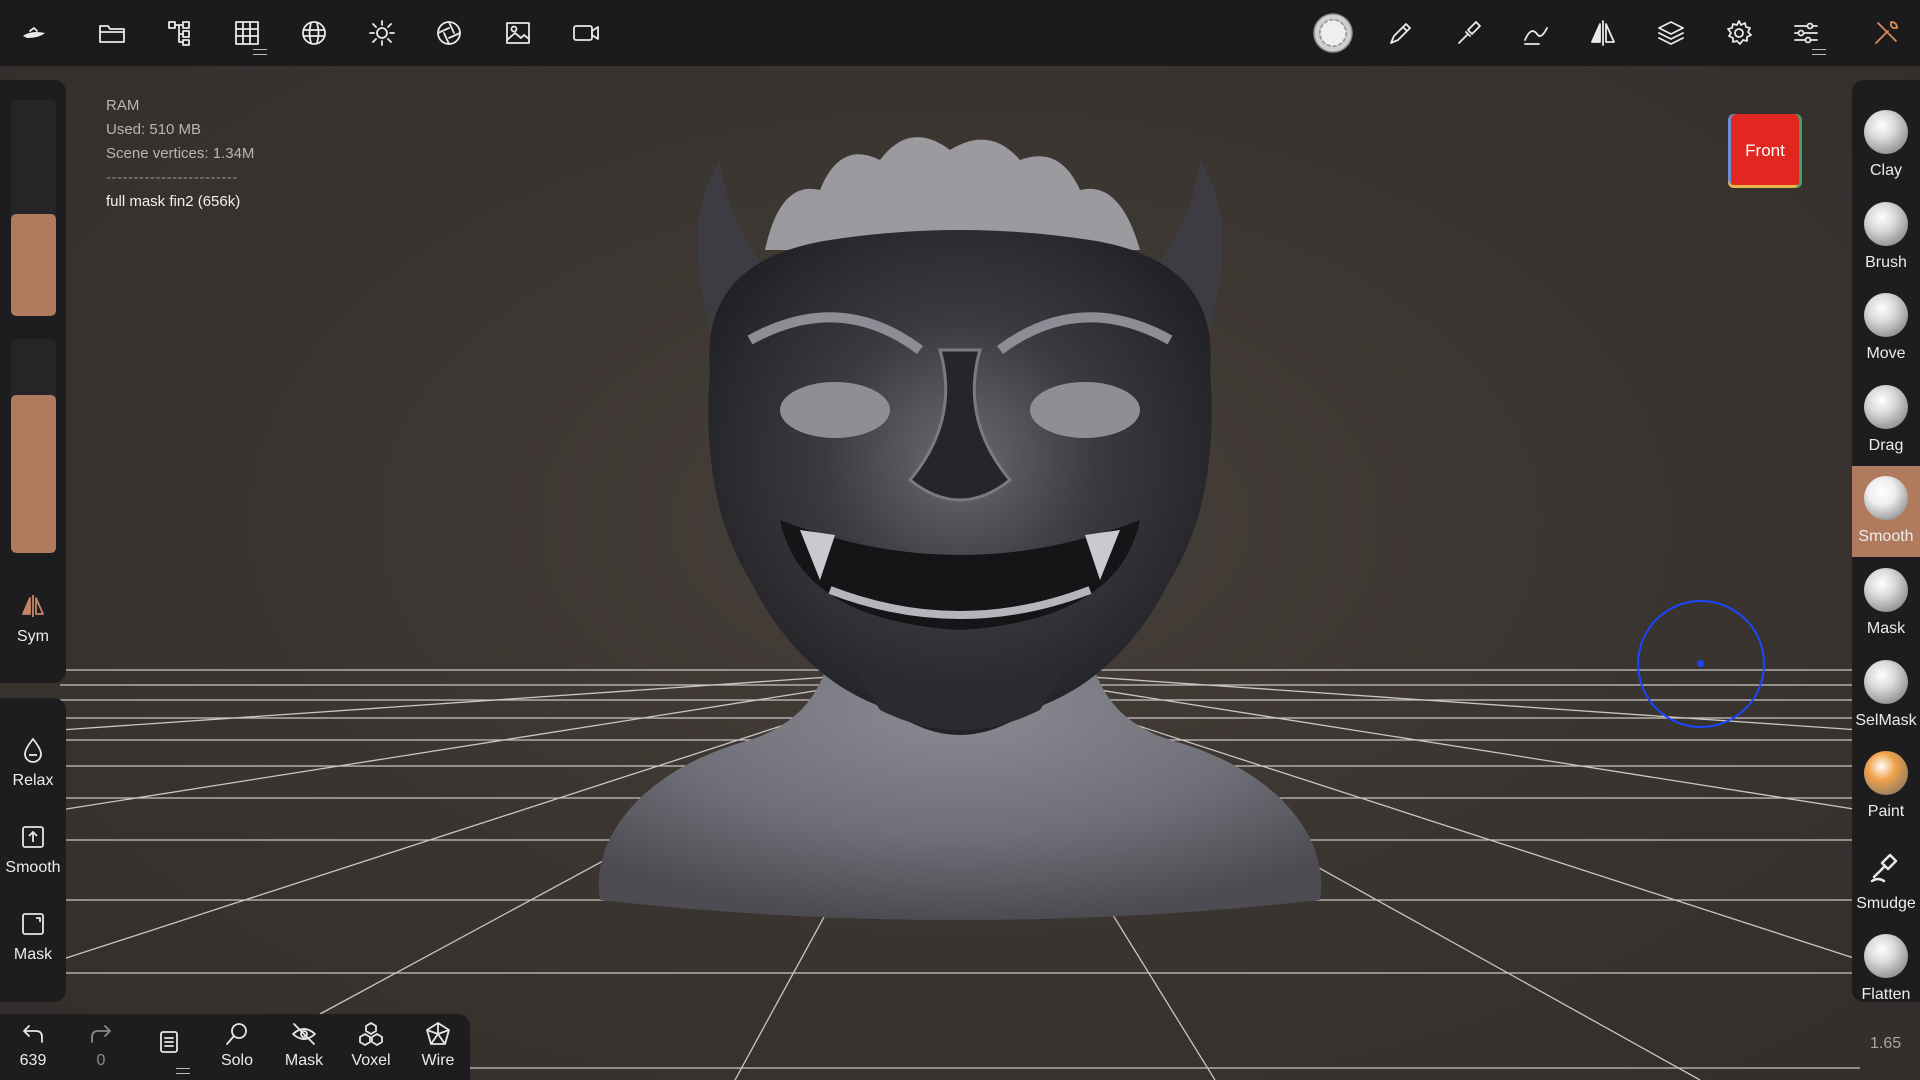  I want to click on hide-mask-label: Mask, so click(304, 1060).